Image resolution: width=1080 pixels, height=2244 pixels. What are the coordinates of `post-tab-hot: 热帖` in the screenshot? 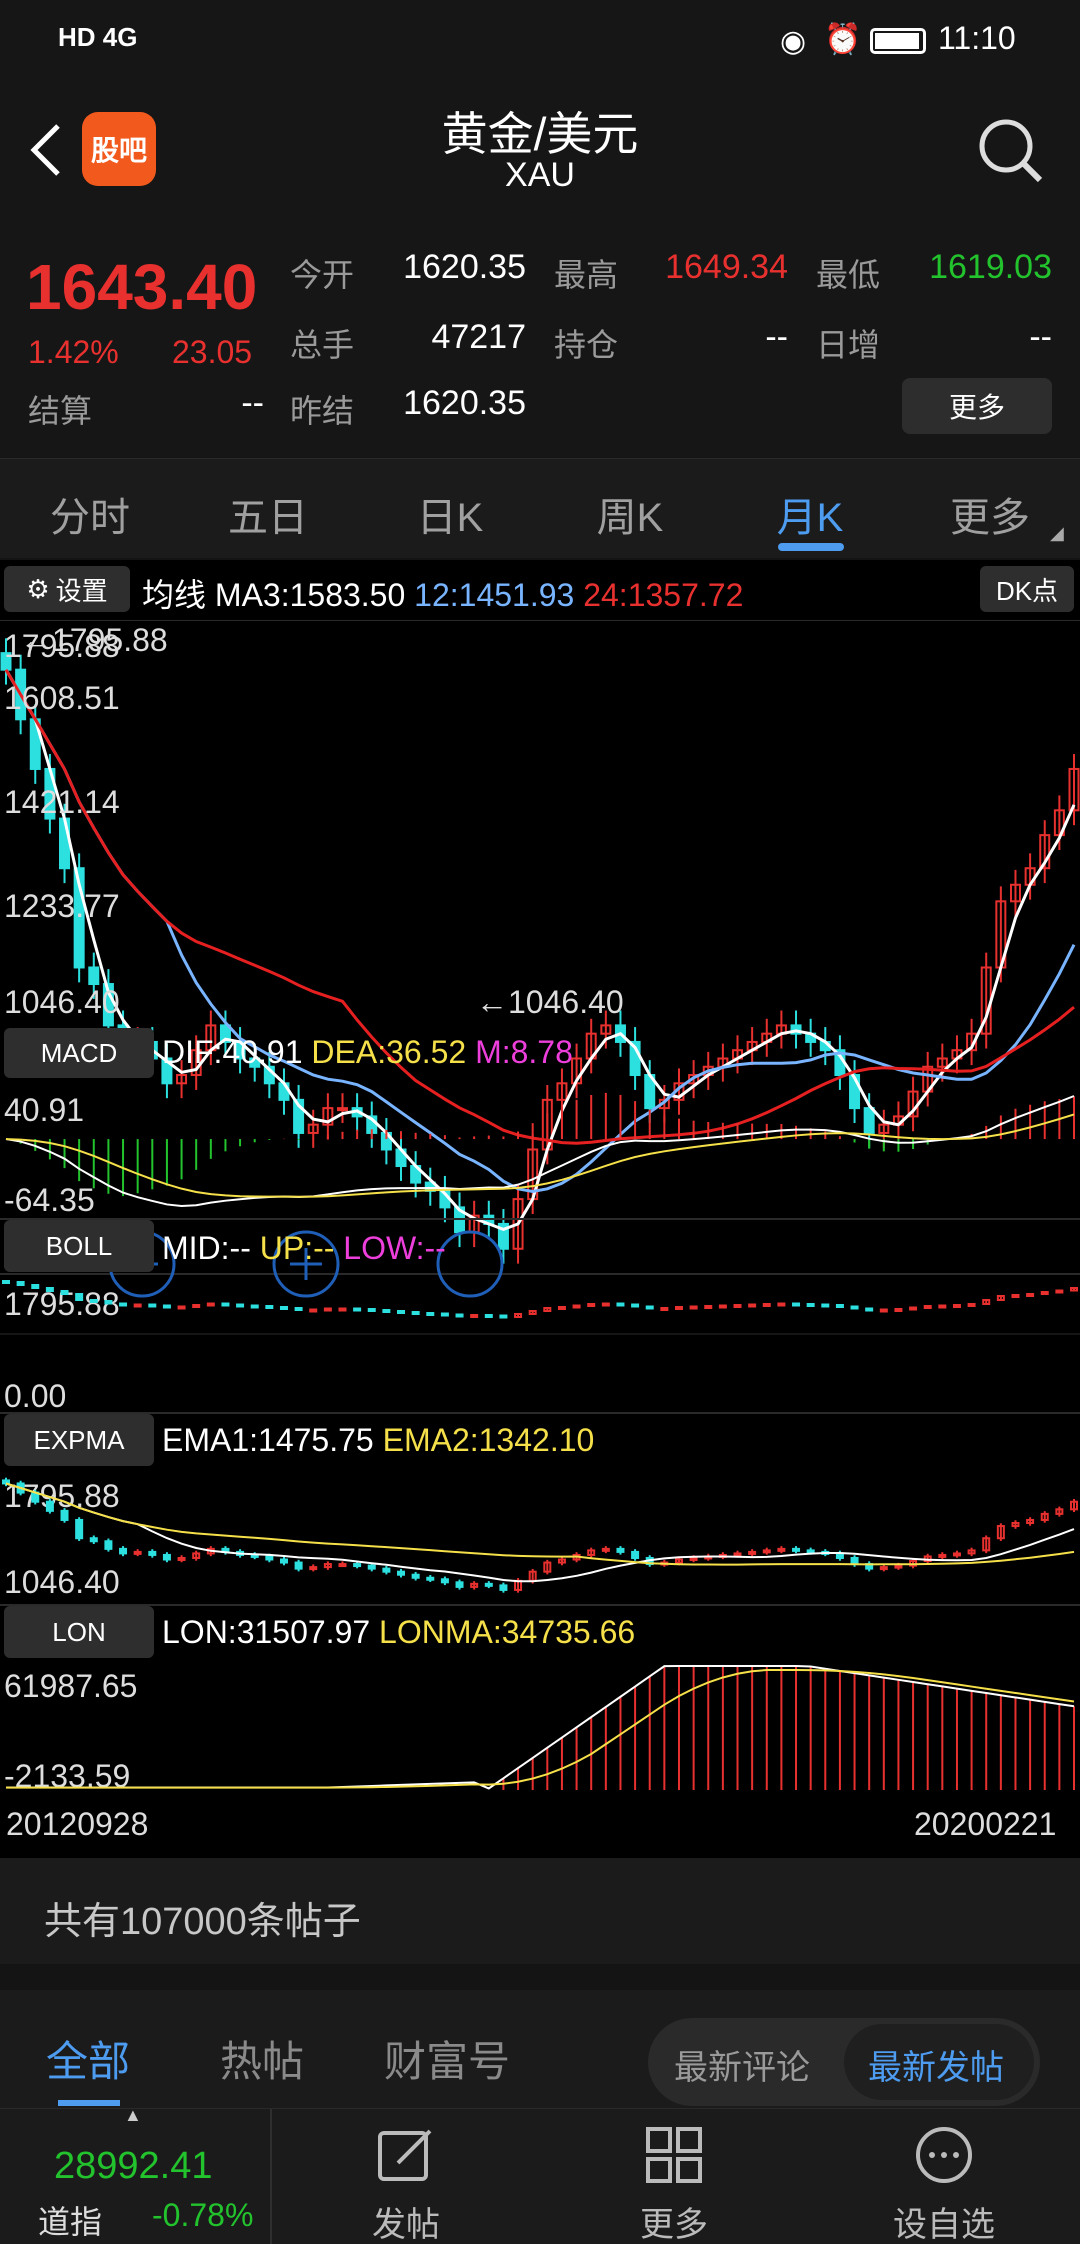 It's located at (262, 2058).